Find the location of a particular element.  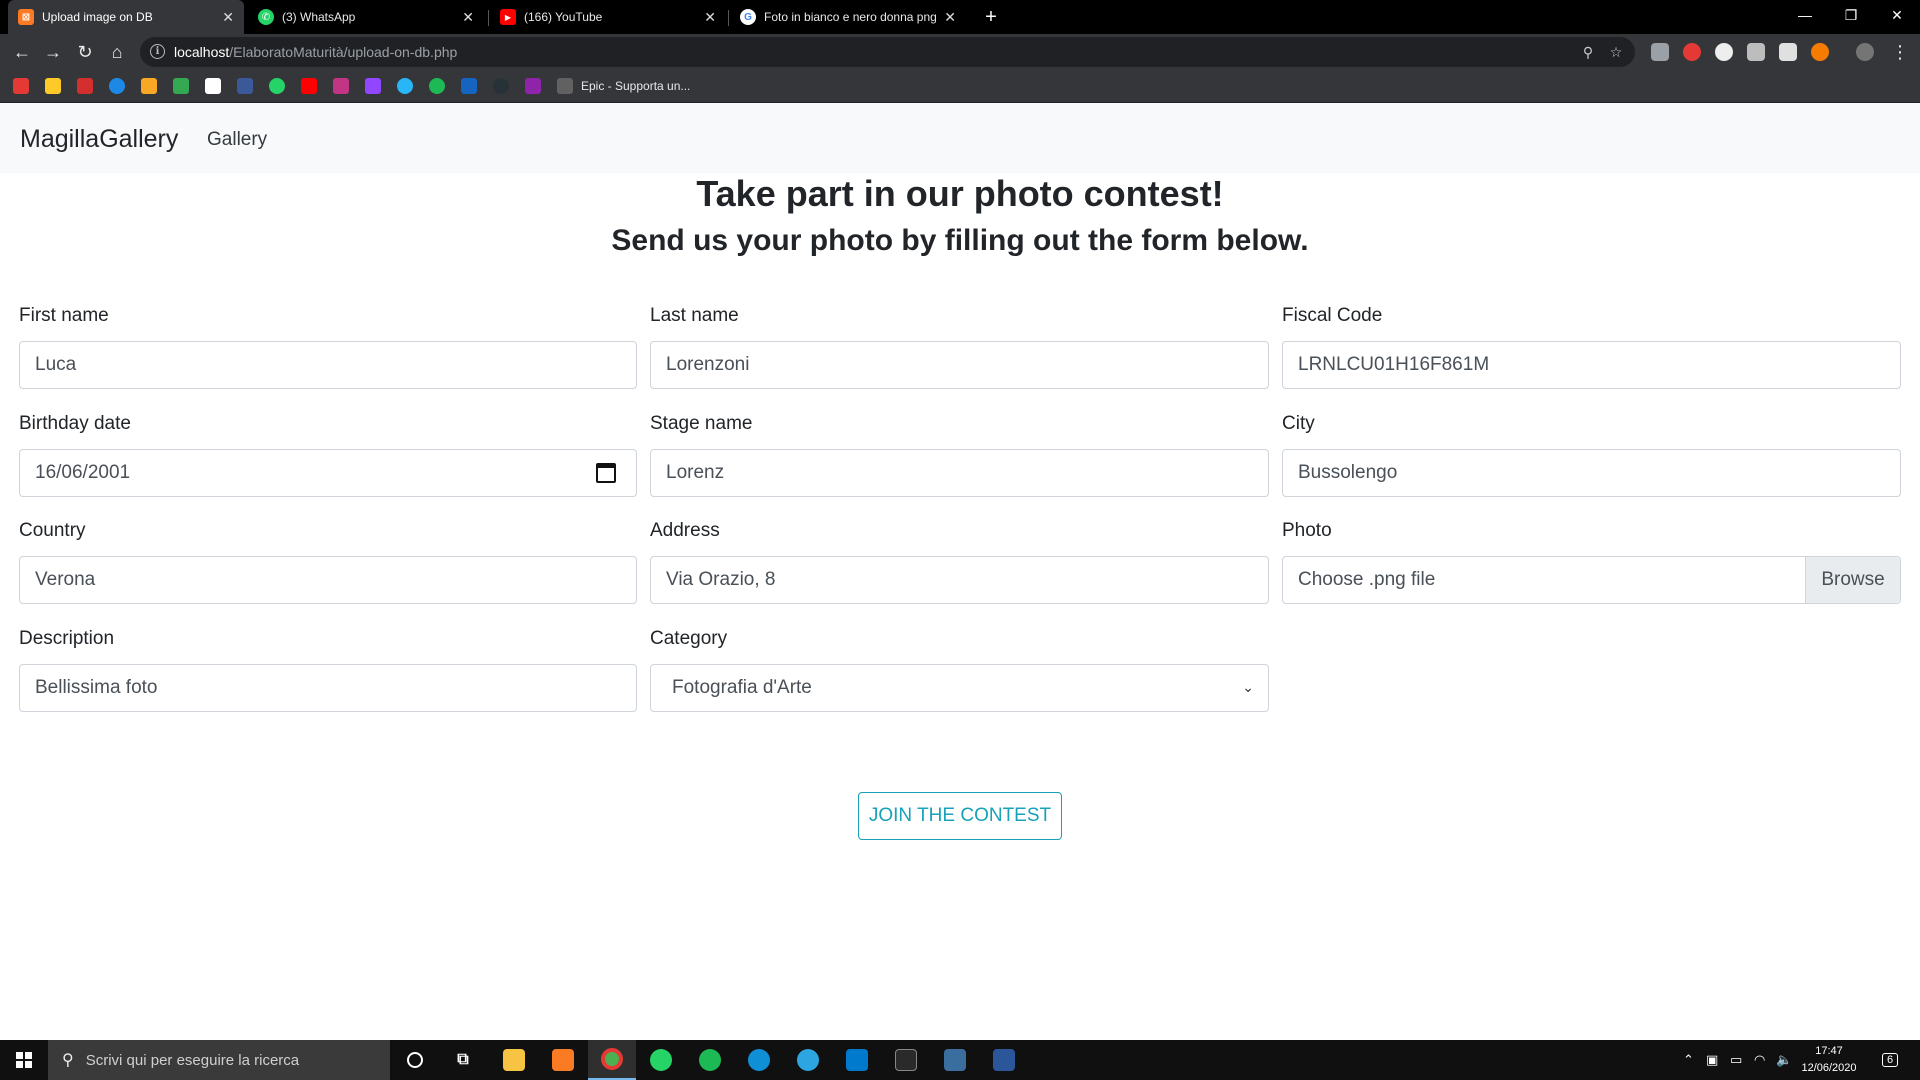

category-select: Fotografia d'Arte ⌄ is located at coordinates (959, 688).